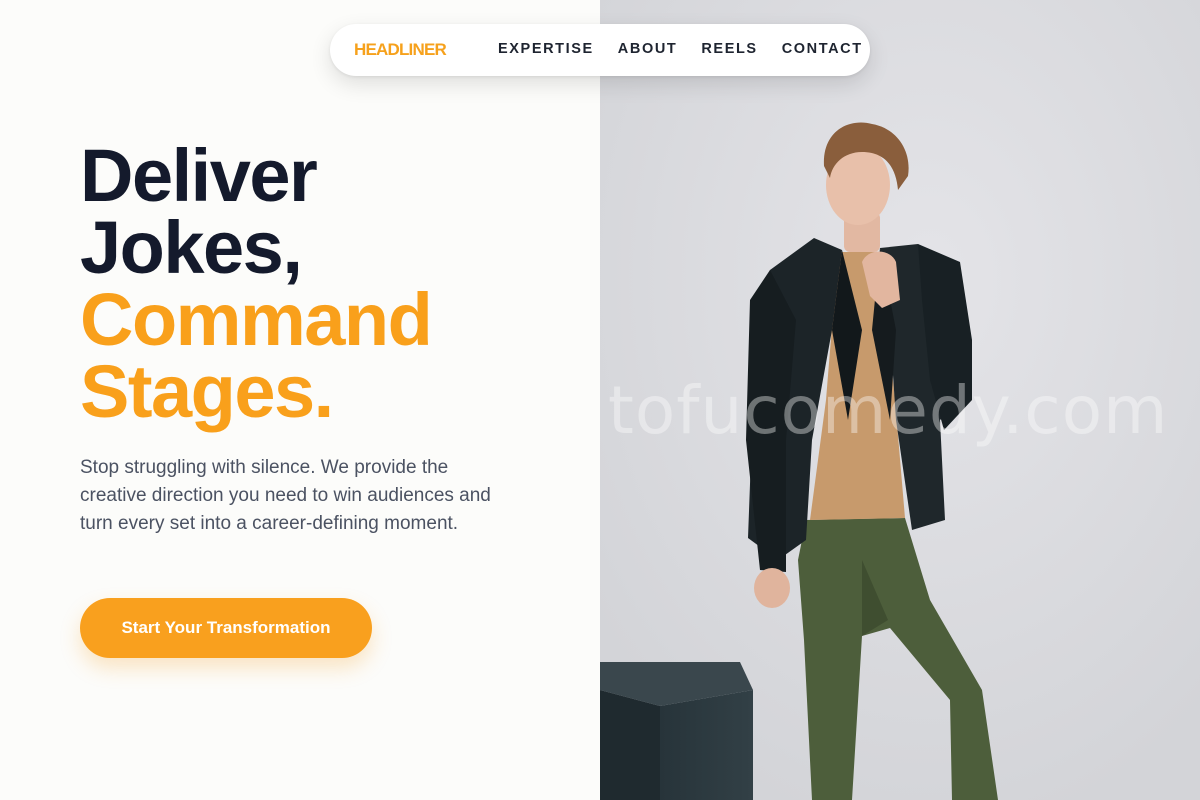  Describe the element at coordinates (676, 731) in the screenshot. I see `box-prop` at that location.